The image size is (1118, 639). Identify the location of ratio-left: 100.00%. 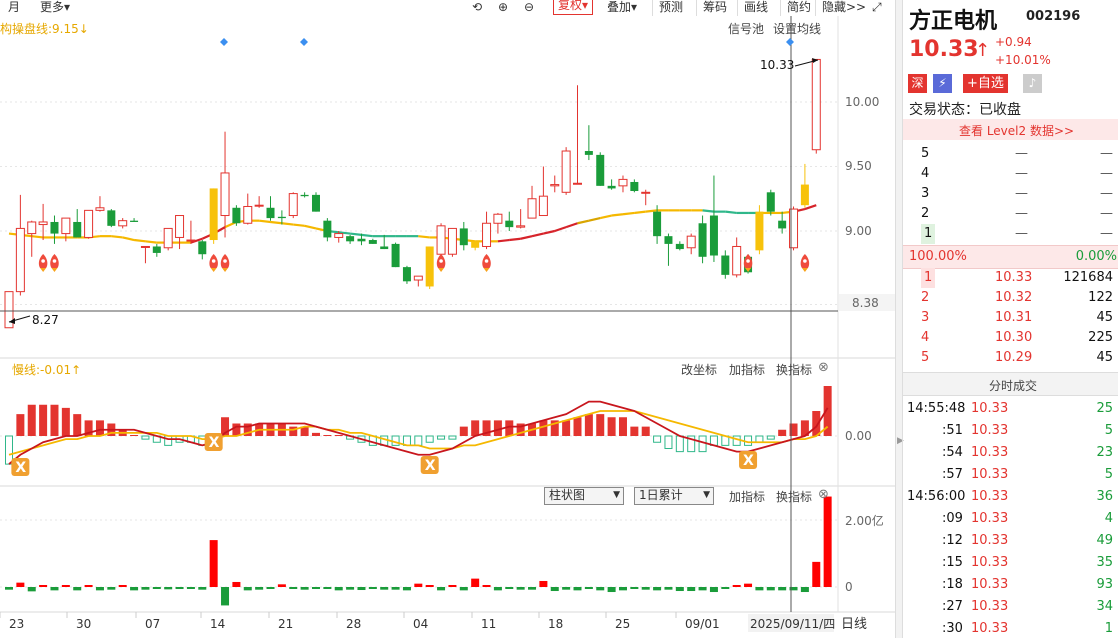
(938, 256).